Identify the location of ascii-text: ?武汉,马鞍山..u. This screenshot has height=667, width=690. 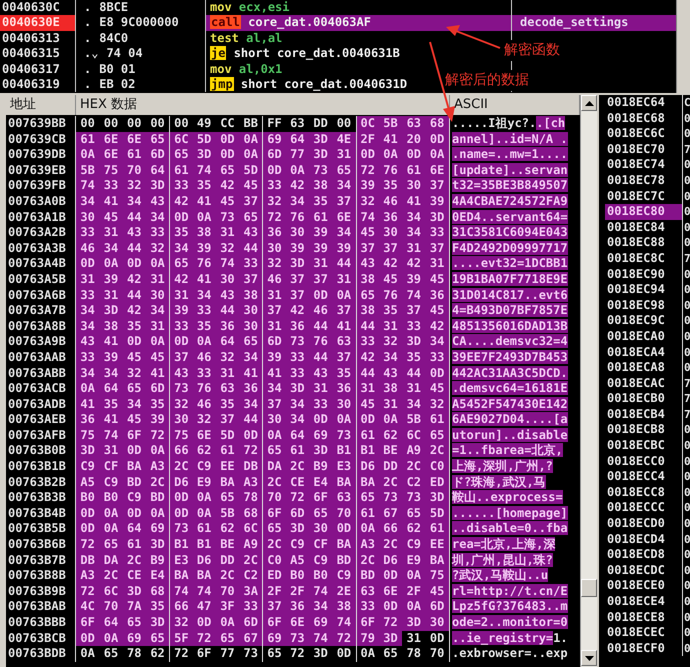
(500, 575).